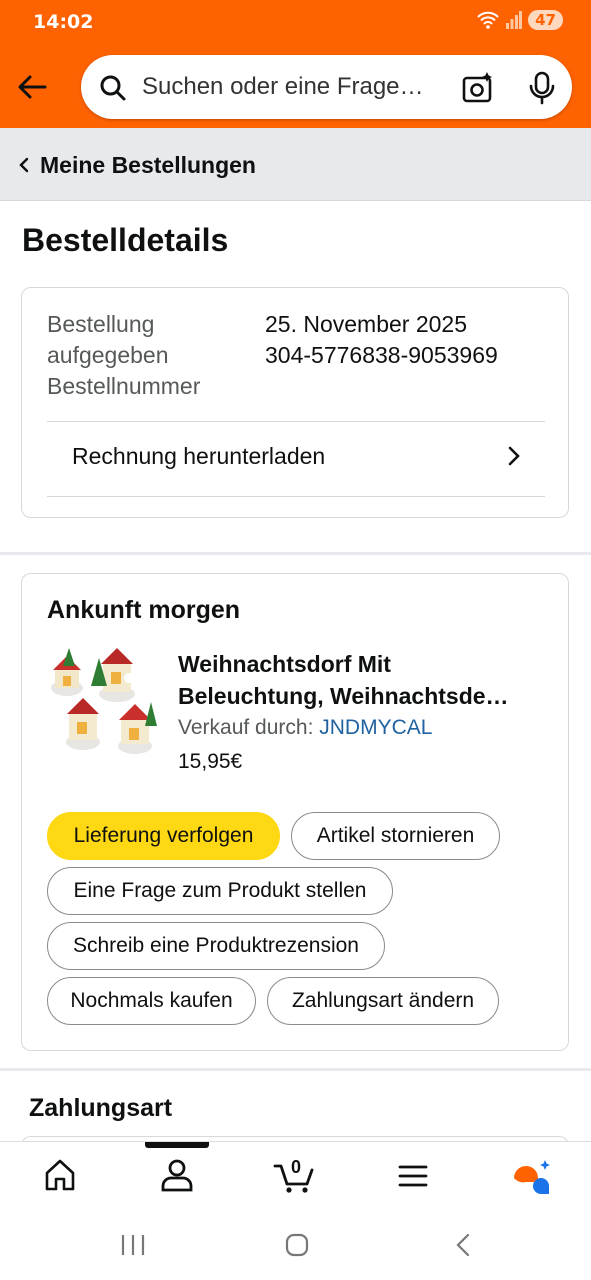 This screenshot has width=591, height=1280. Describe the element at coordinates (63, 22) in the screenshot. I see `status-time: 14:02` at that location.